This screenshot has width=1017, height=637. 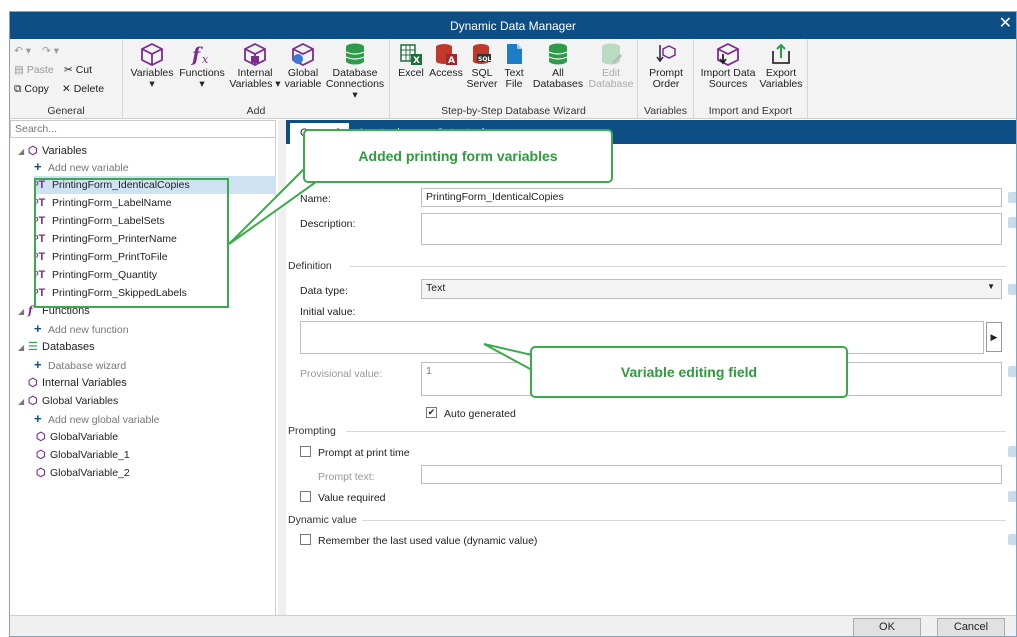 I want to click on description-input, so click(x=711, y=229).